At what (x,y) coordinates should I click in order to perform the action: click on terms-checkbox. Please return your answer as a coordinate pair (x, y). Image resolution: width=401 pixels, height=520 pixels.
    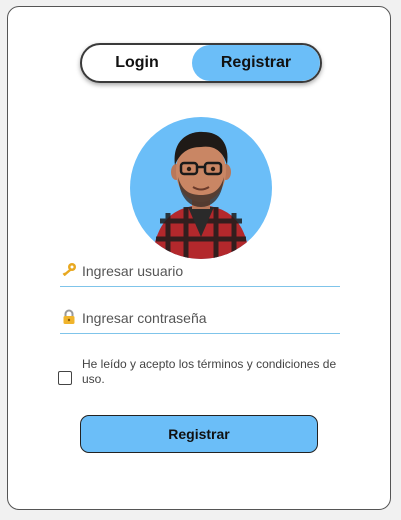
    Looking at the image, I should click on (65, 378).